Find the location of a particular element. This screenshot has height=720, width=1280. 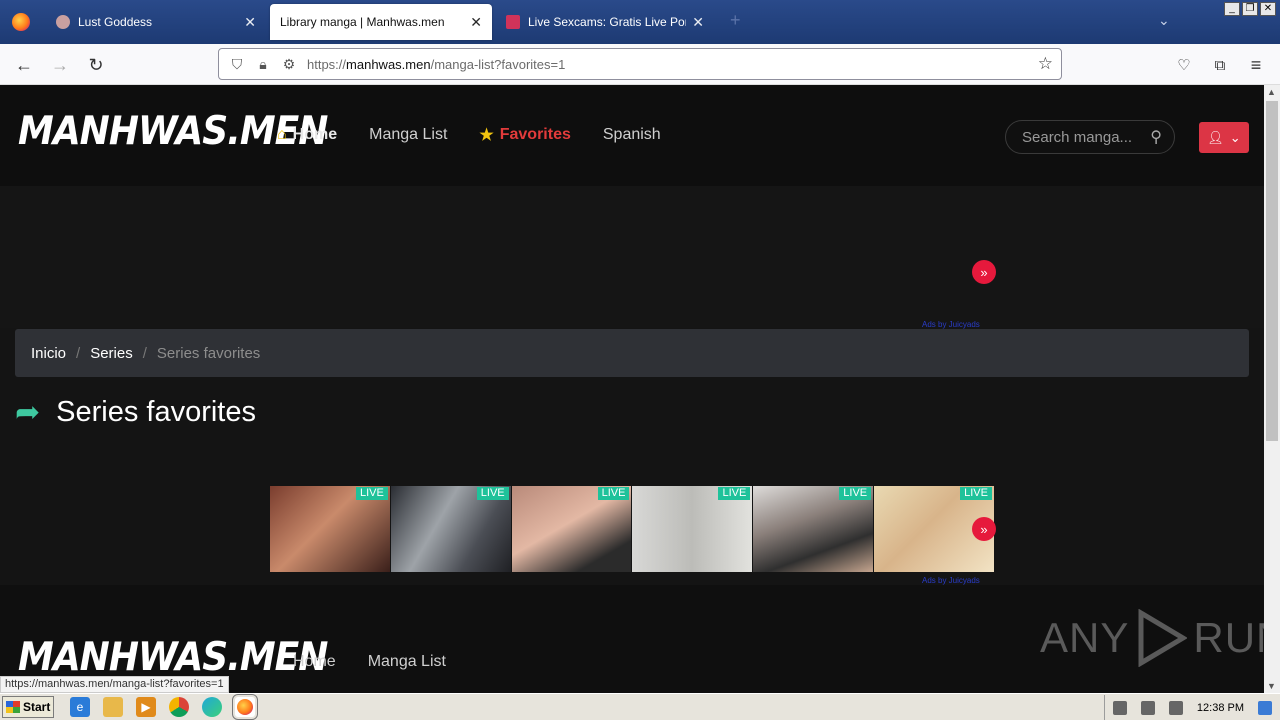

media-player-icon: ▶ is located at coordinates (146, 707).